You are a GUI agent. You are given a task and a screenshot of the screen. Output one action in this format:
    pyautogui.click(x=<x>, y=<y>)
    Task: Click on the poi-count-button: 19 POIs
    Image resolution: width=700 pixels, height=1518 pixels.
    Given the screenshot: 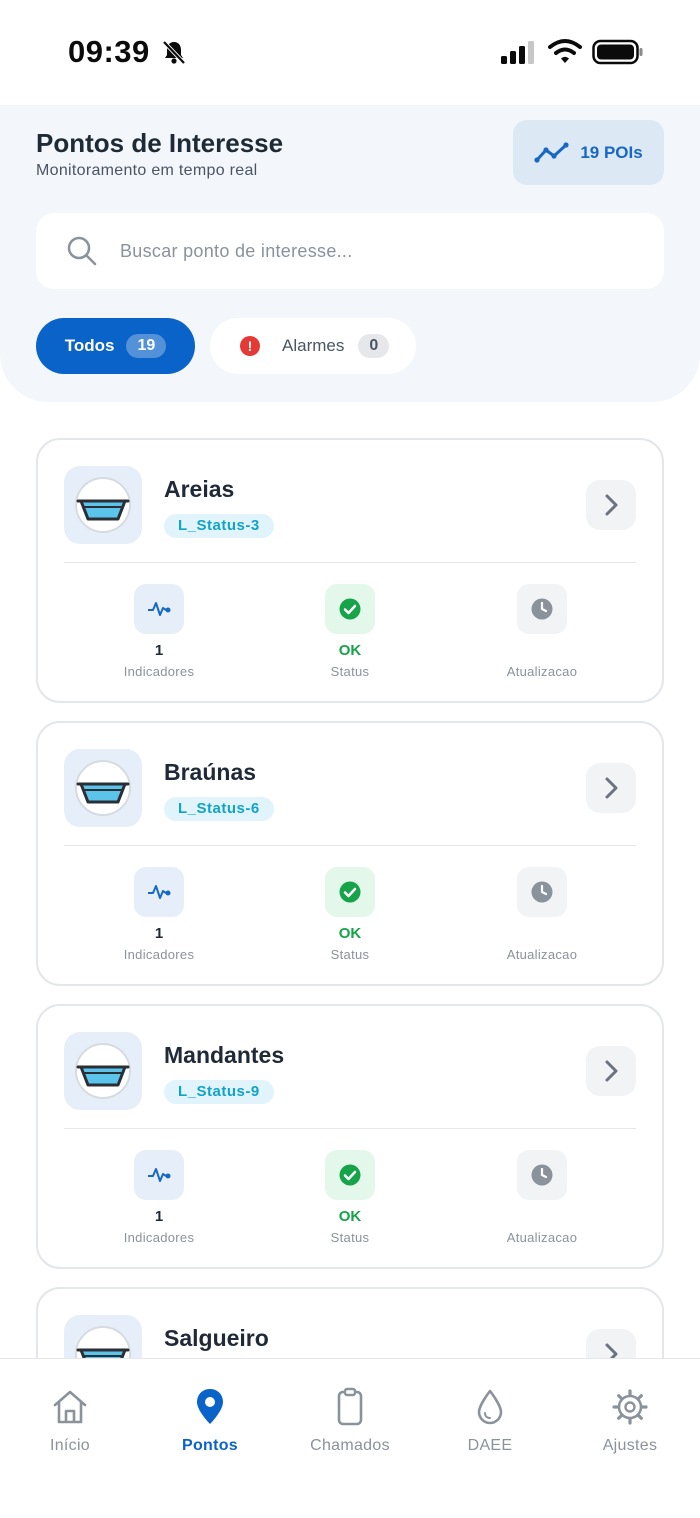 What is the action you would take?
    pyautogui.click(x=588, y=152)
    